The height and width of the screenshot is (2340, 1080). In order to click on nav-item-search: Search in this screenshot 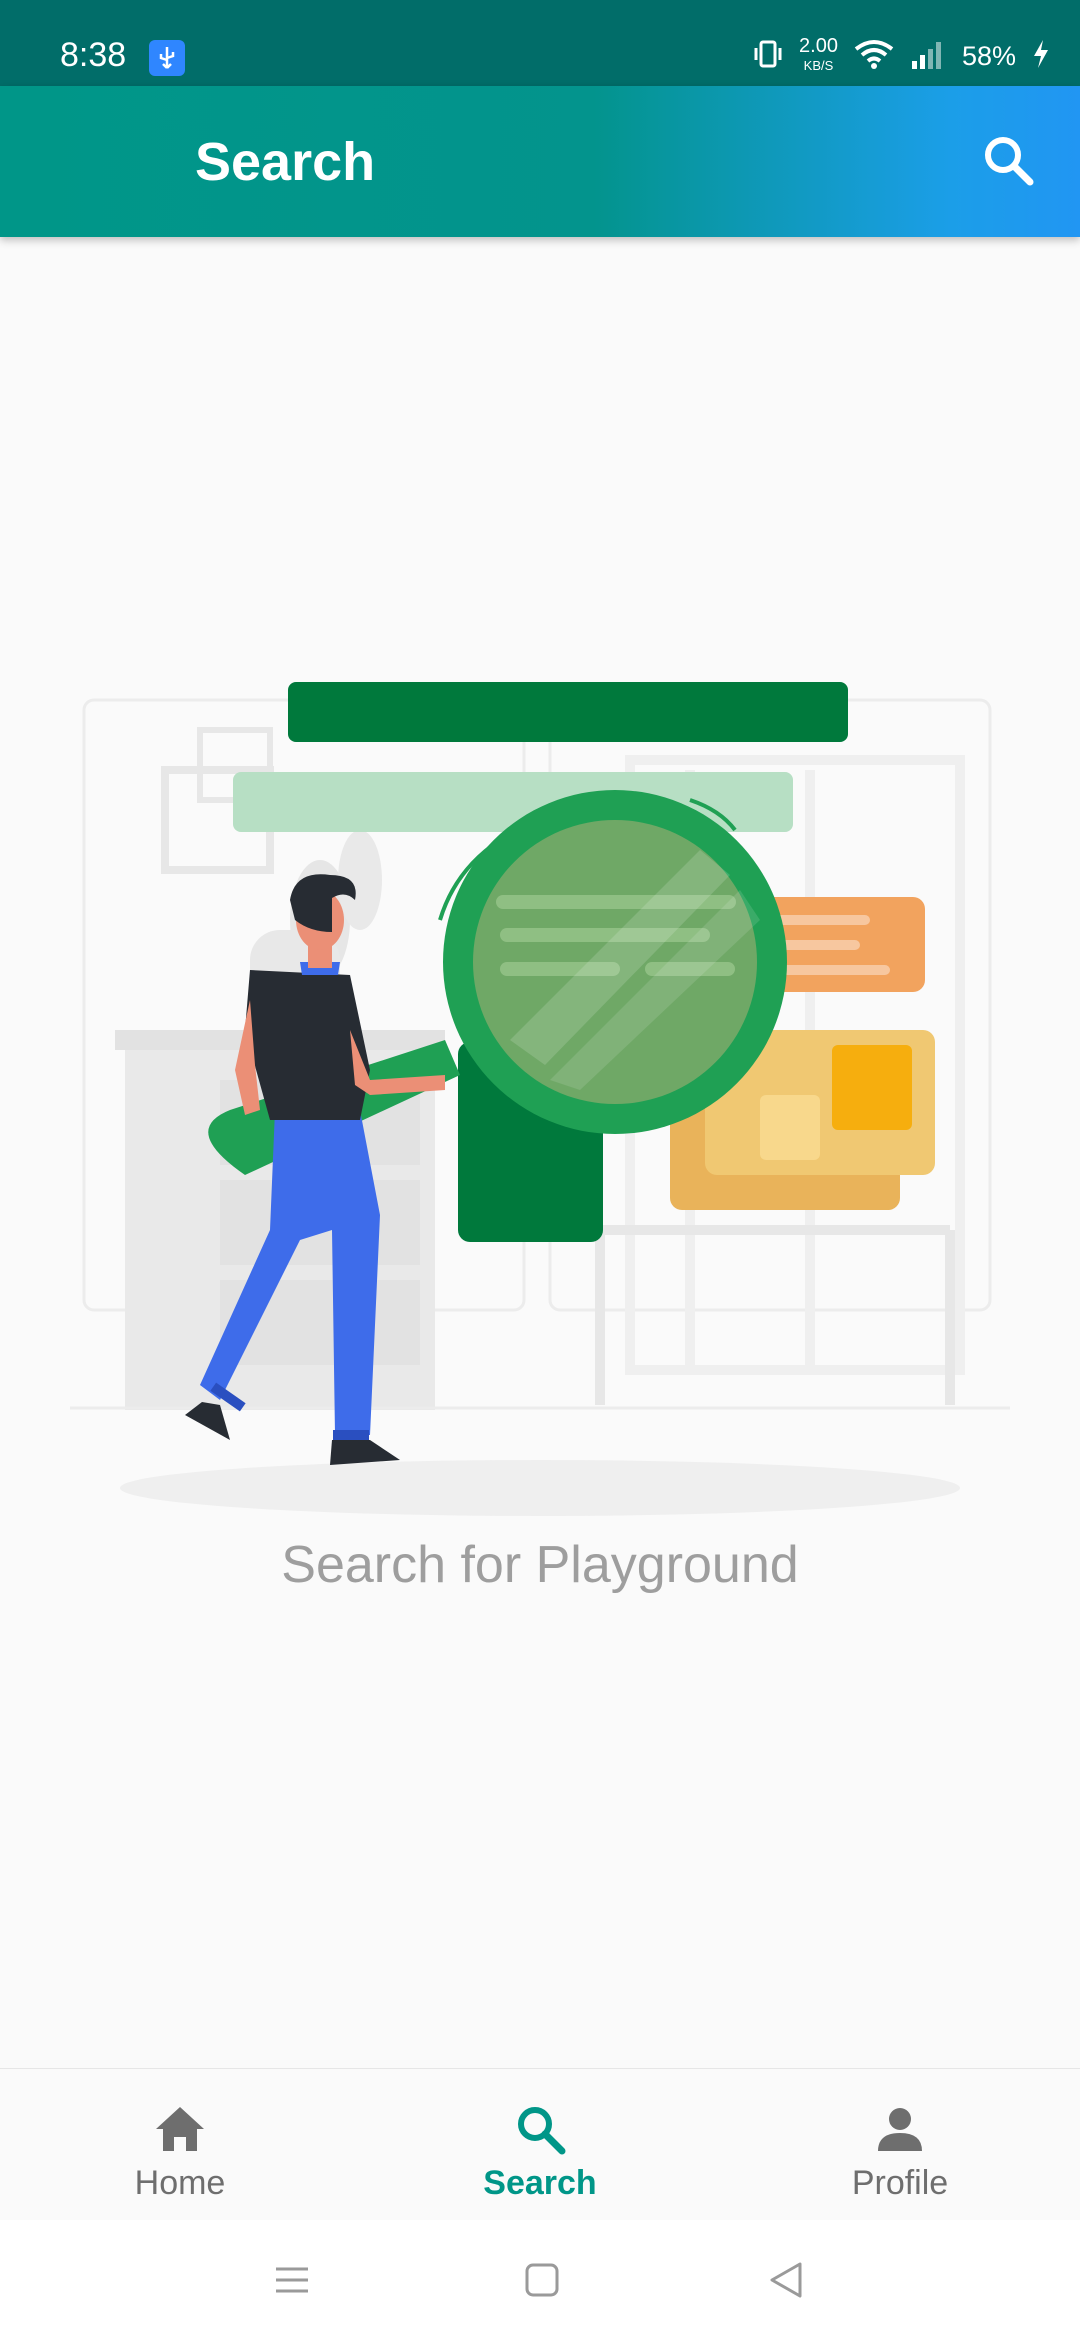, I will do `click(540, 2145)`.